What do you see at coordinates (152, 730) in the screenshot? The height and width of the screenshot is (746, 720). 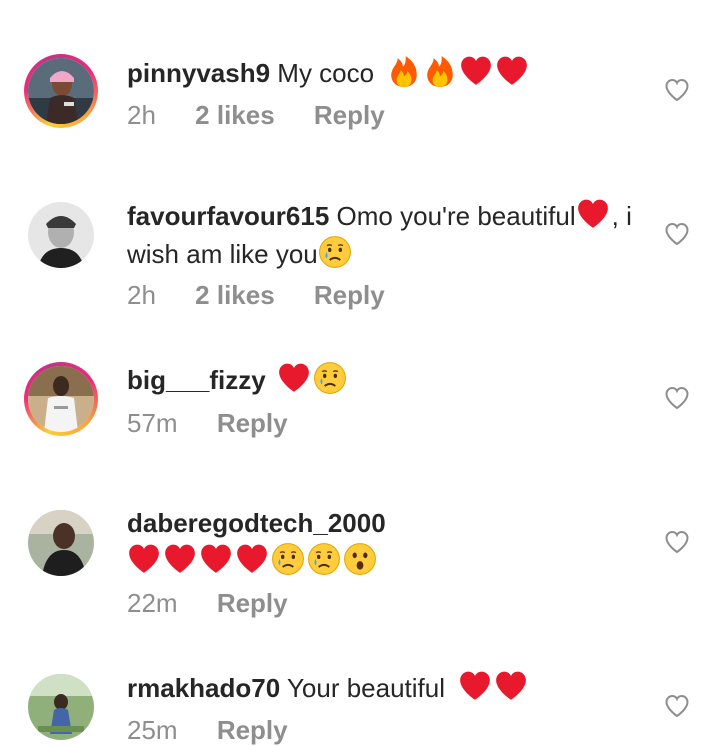 I see `comment-time: 25m` at bounding box center [152, 730].